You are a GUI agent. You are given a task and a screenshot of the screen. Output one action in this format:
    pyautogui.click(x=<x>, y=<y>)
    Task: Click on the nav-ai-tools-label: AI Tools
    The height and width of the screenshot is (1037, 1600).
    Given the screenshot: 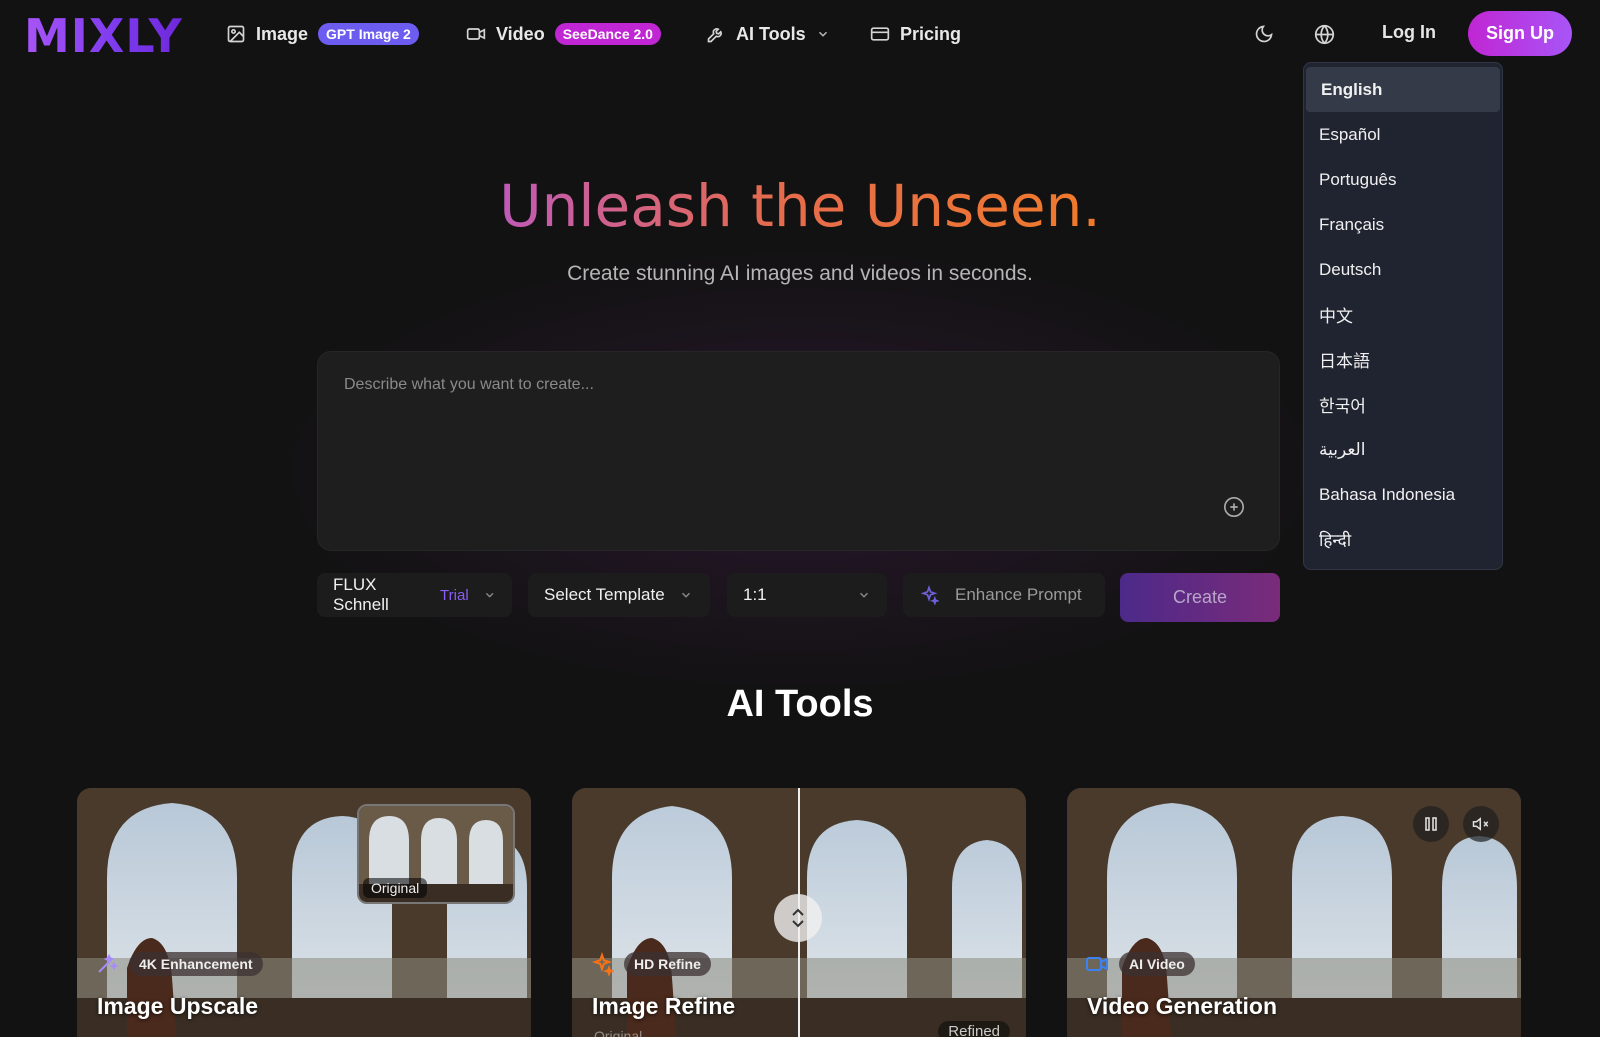 What is the action you would take?
    pyautogui.click(x=771, y=33)
    